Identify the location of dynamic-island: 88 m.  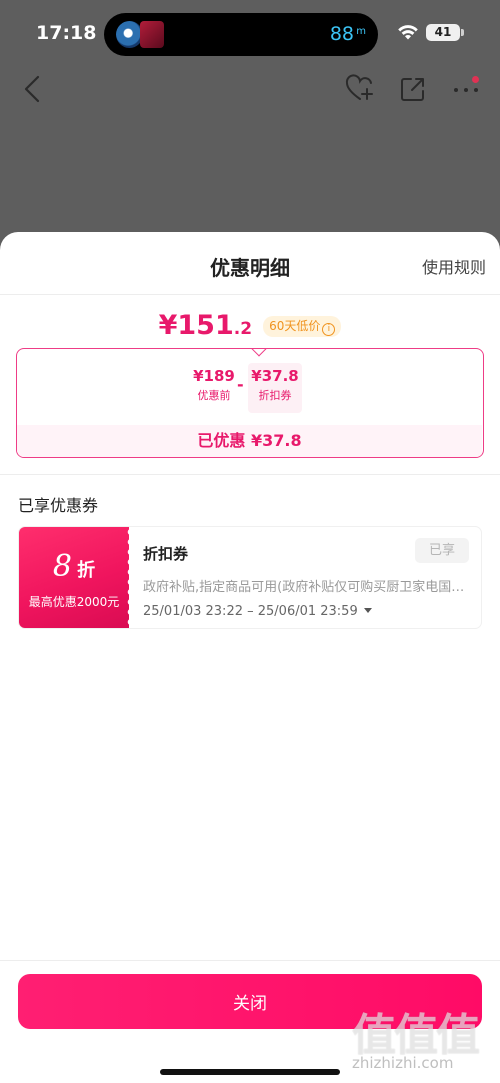
(241, 34).